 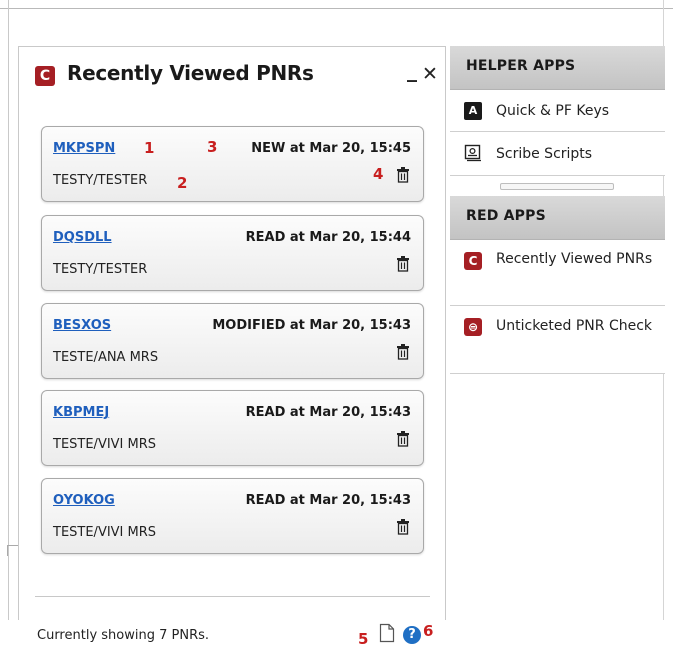 I want to click on corner-mark, so click(x=12, y=550).